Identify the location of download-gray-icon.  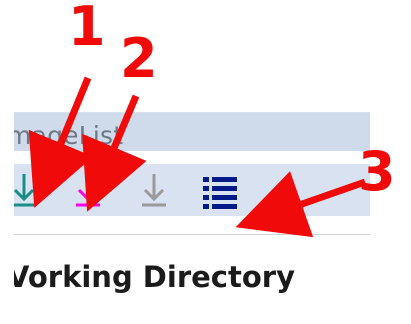
(154, 190).